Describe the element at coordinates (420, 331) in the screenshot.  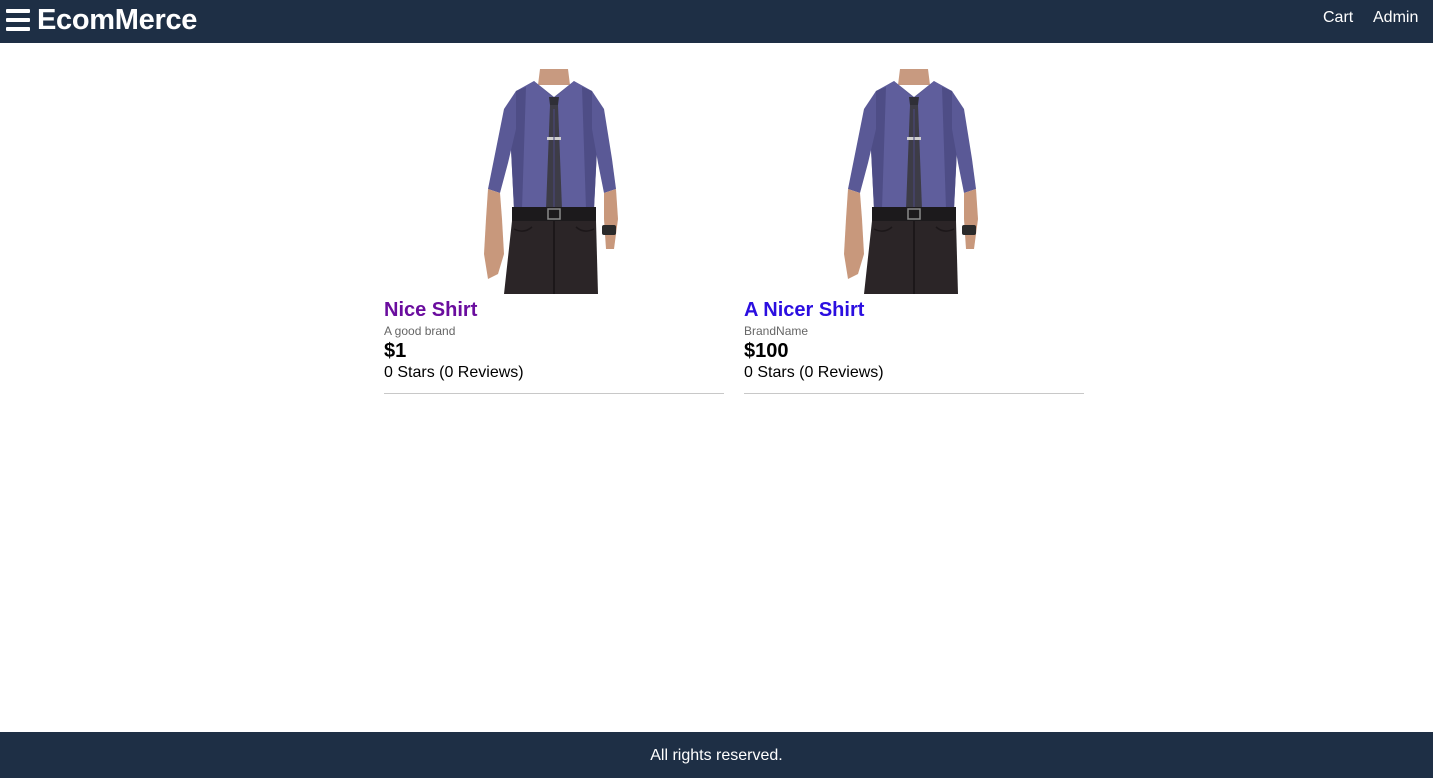
I see `product-brand: A good brand` at that location.